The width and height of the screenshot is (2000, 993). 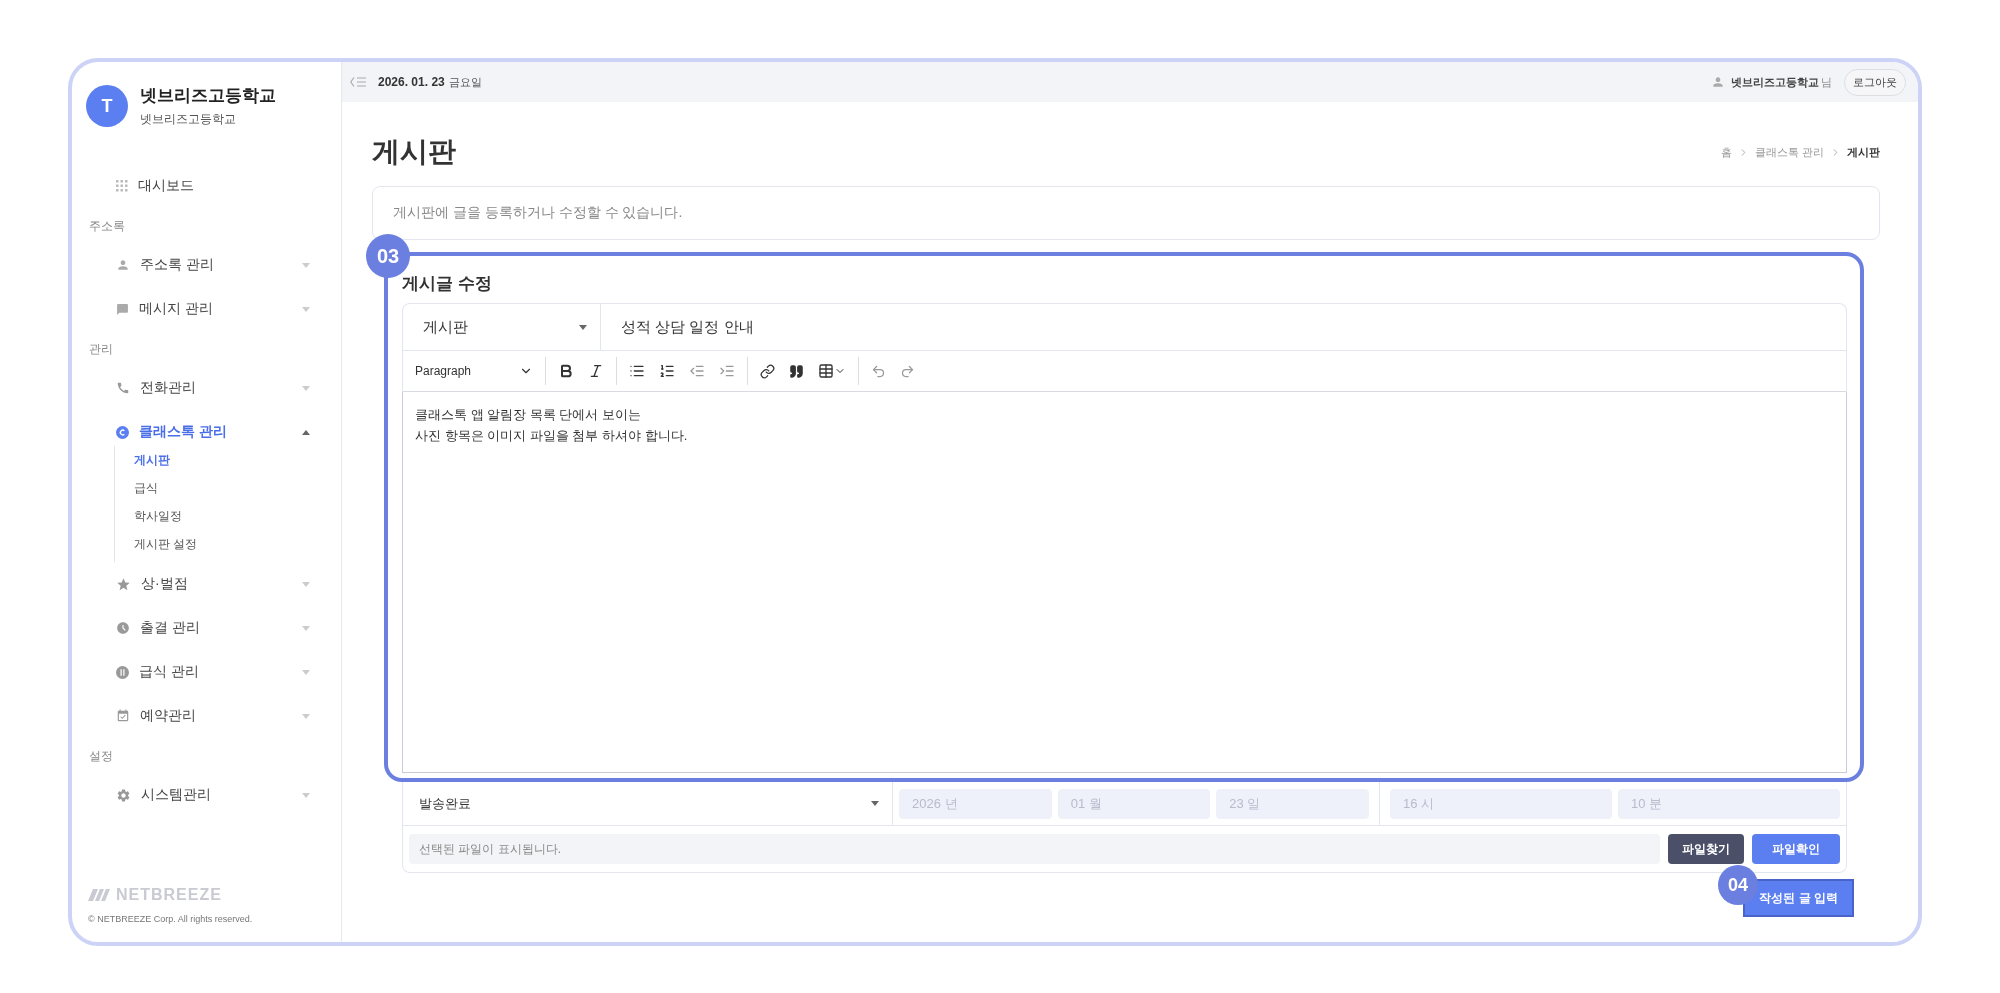 I want to click on settings-icon, so click(x=123, y=795).